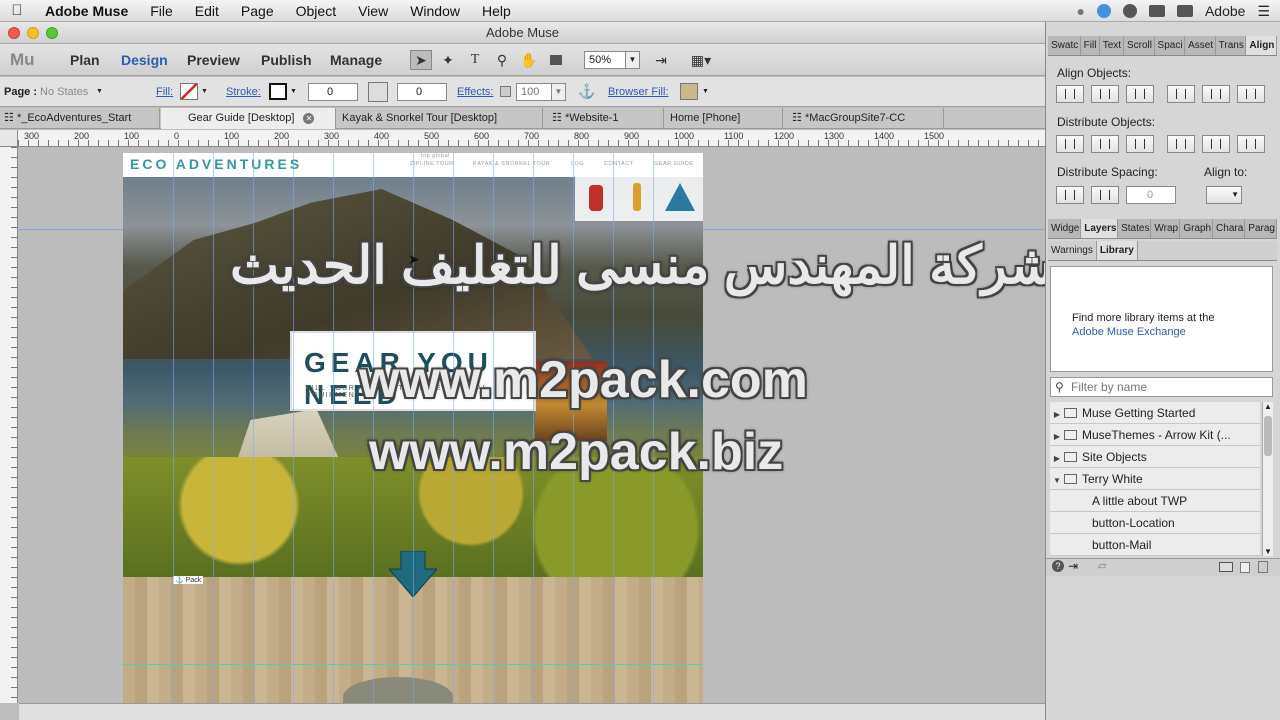 This screenshot has height=720, width=1280. I want to click on tab-layers: Layers, so click(1100, 228).